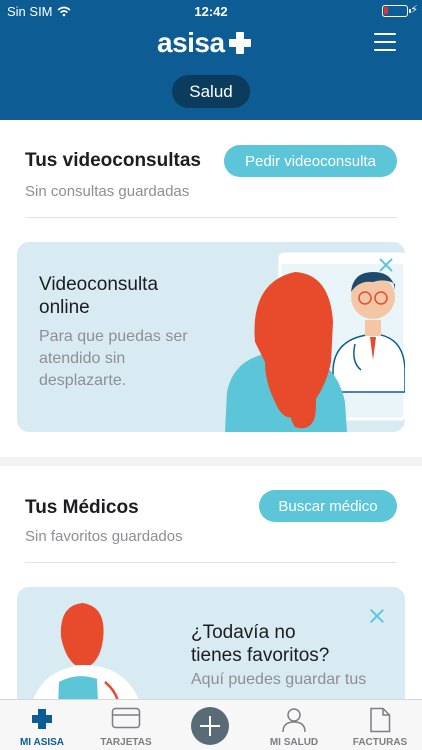 The width and height of the screenshot is (422, 750). Describe the element at coordinates (191, 42) in the screenshot. I see `logo-wordmark: asisa` at that location.